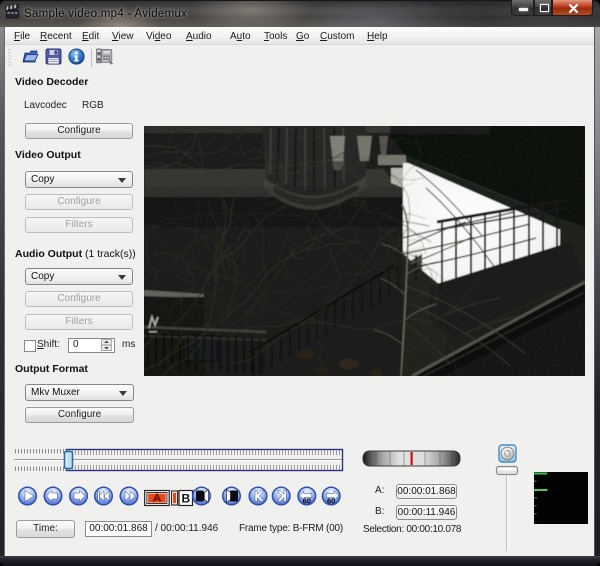  I want to click on svg-text: B, so click(185, 499).